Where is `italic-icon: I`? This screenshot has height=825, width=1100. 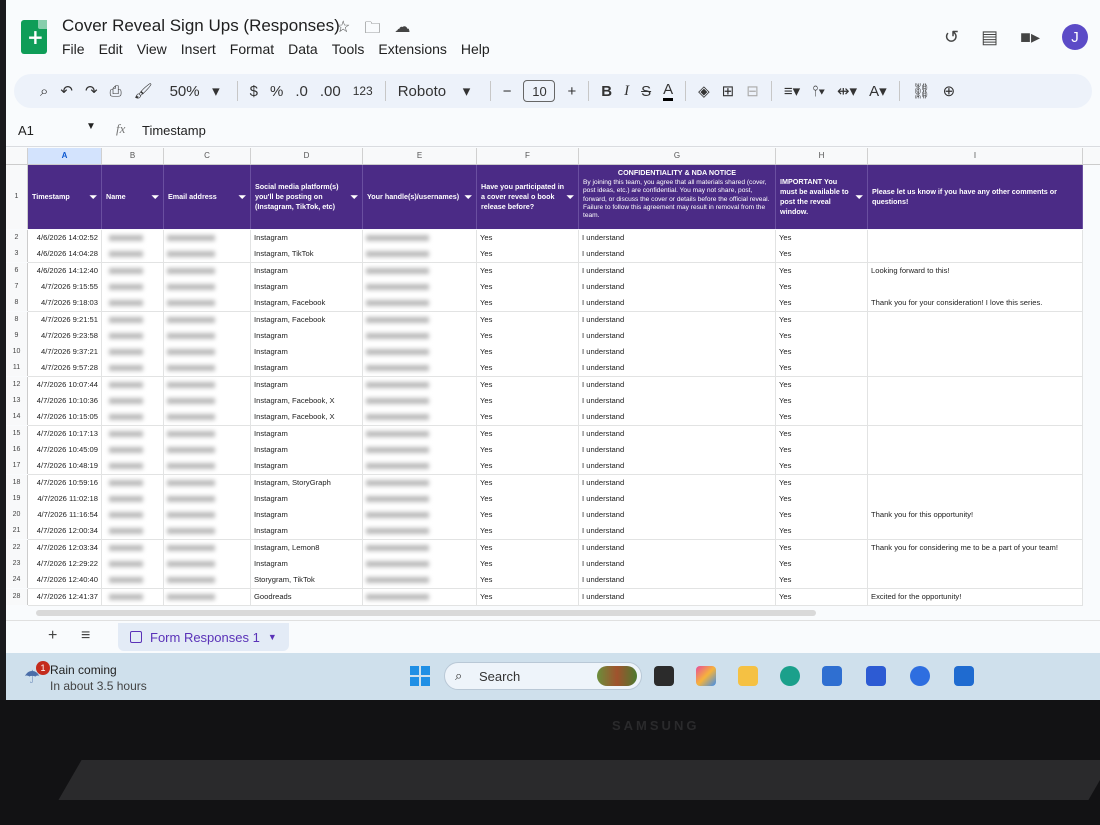 italic-icon: I is located at coordinates (626, 91).